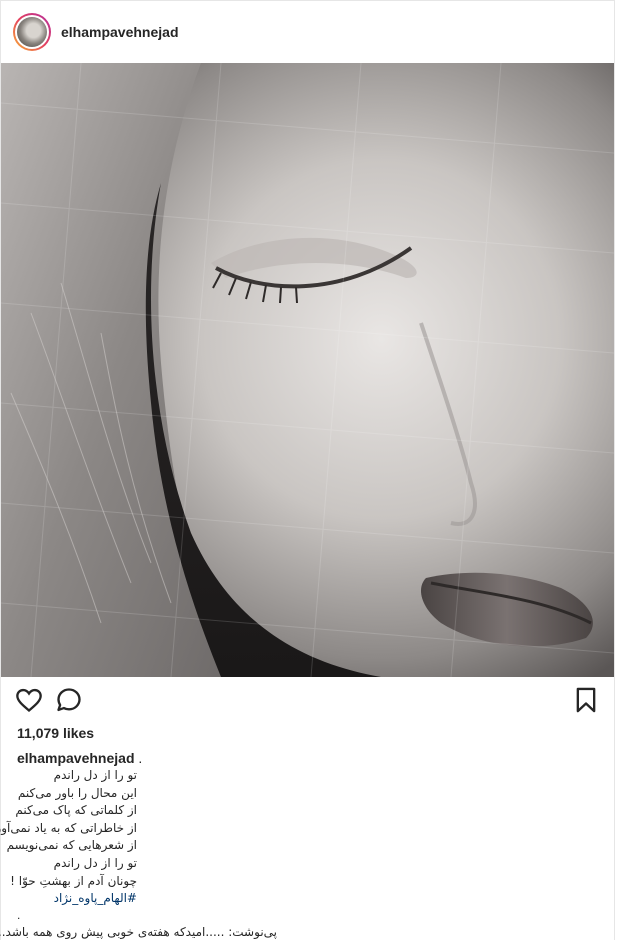 Image resolution: width=617 pixels, height=941 pixels. What do you see at coordinates (77, 792) in the screenshot?
I see `caption-line: این محال را باور می‌کنم` at bounding box center [77, 792].